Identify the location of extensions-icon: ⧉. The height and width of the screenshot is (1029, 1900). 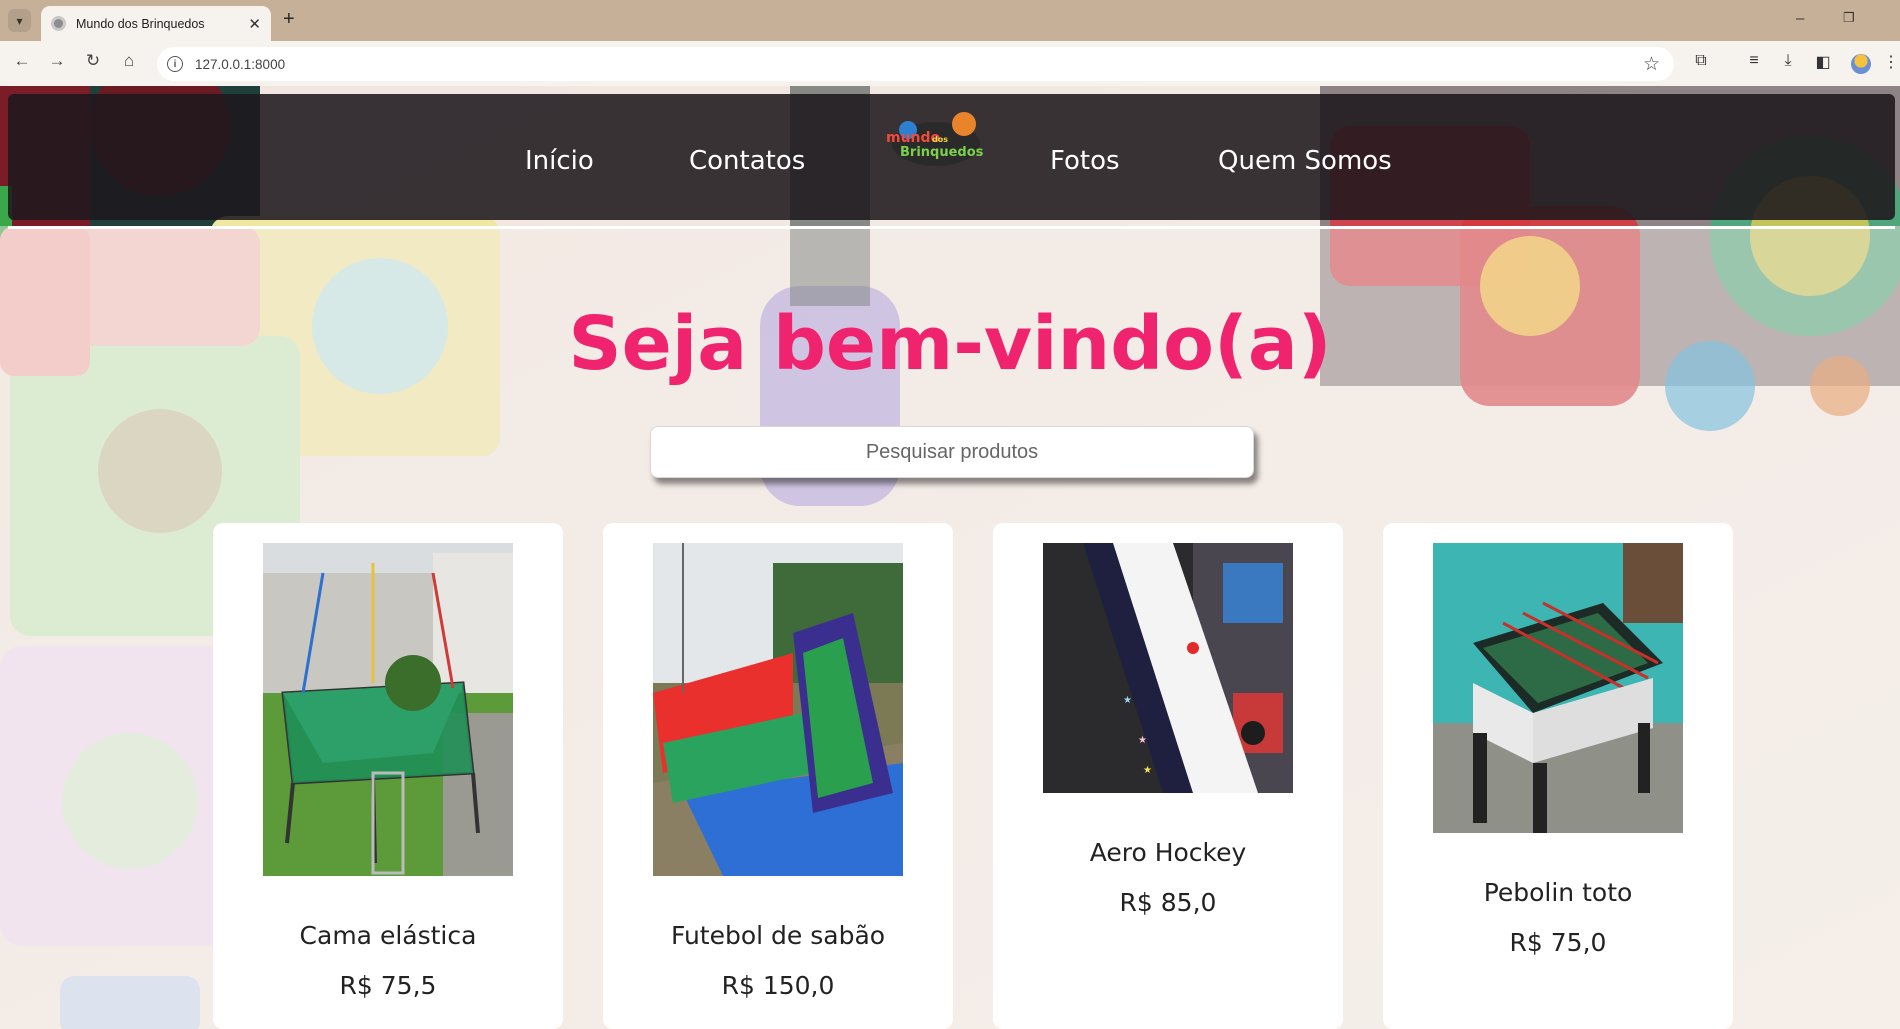
(1701, 61).